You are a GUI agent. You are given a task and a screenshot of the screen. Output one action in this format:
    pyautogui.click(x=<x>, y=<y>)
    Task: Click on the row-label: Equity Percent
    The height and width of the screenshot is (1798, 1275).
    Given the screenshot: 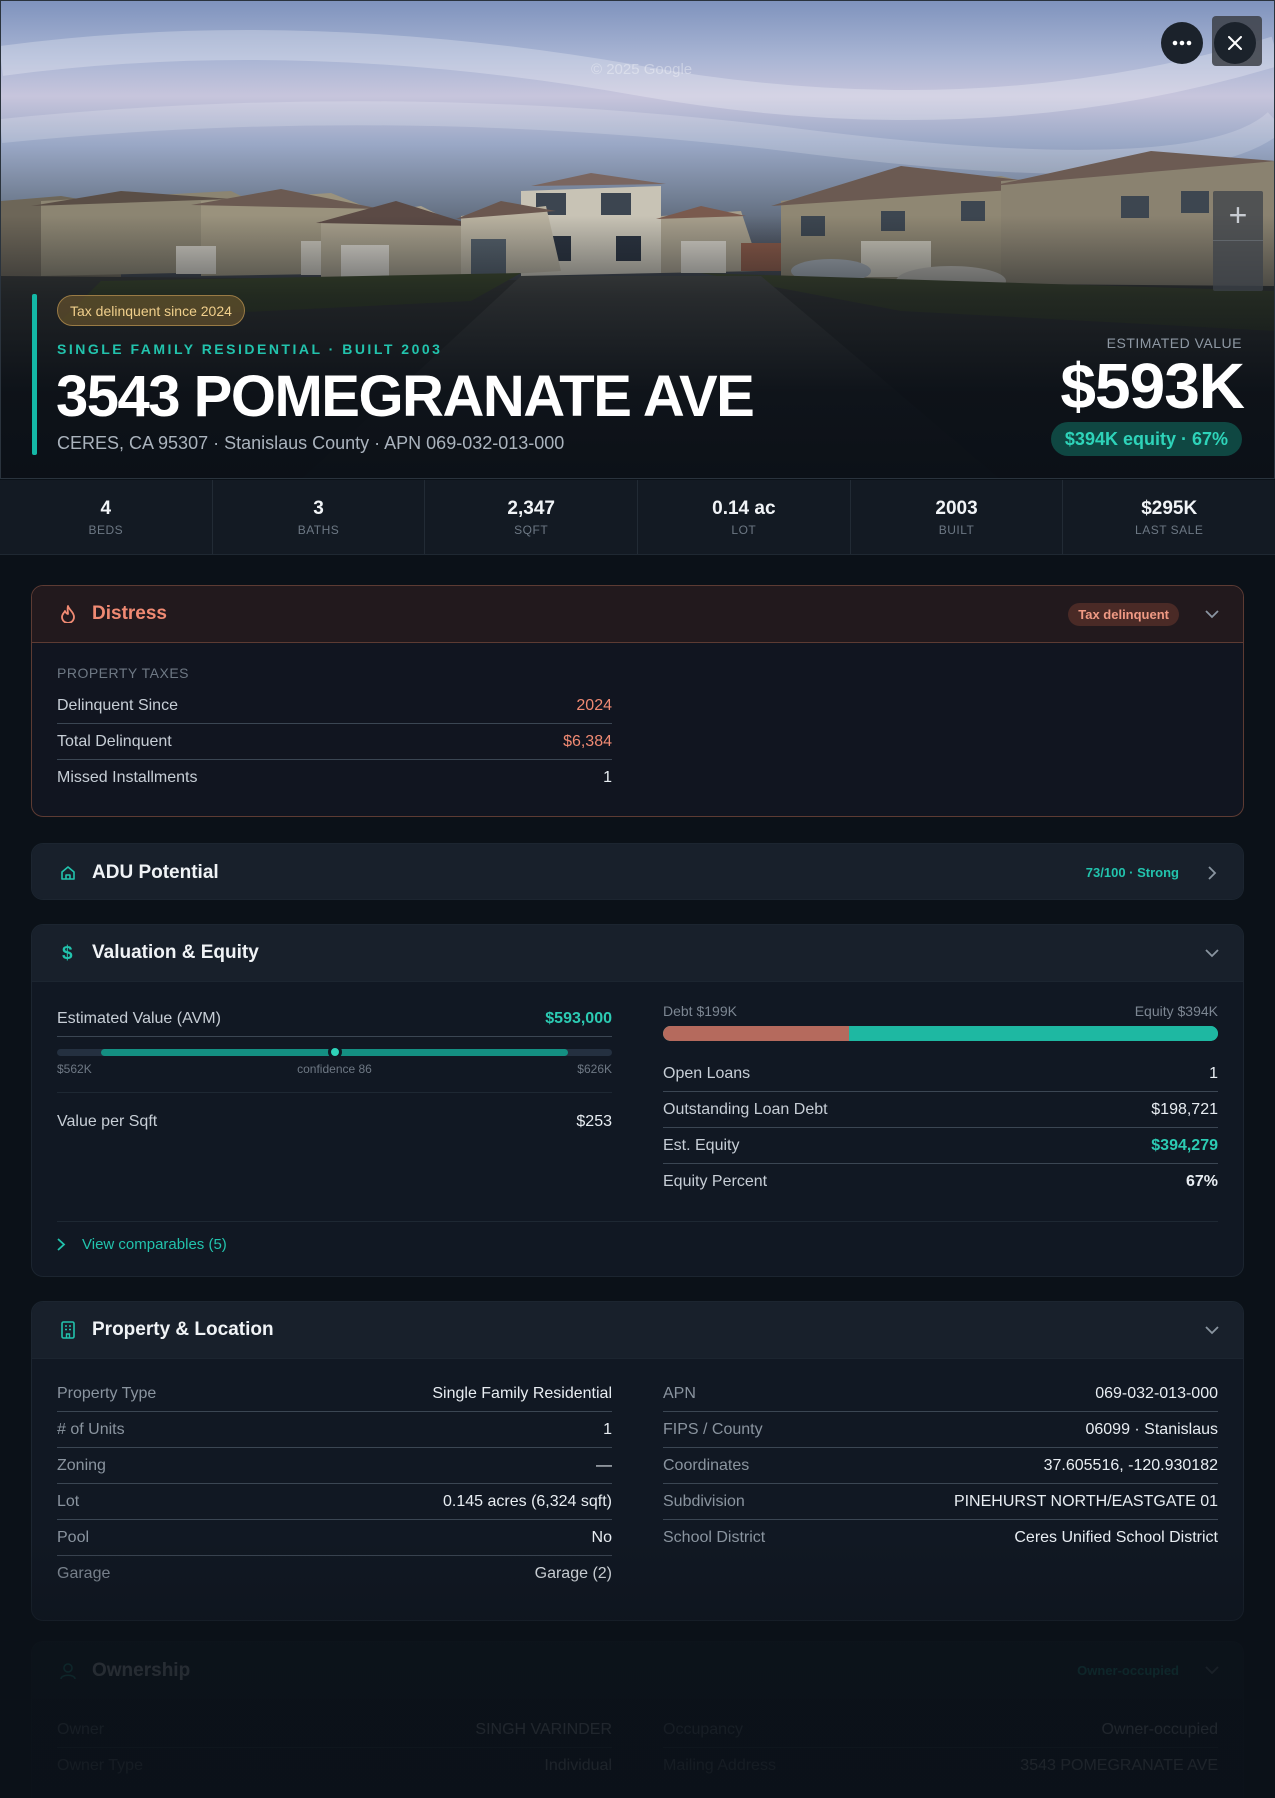 What is the action you would take?
    pyautogui.click(x=715, y=1181)
    